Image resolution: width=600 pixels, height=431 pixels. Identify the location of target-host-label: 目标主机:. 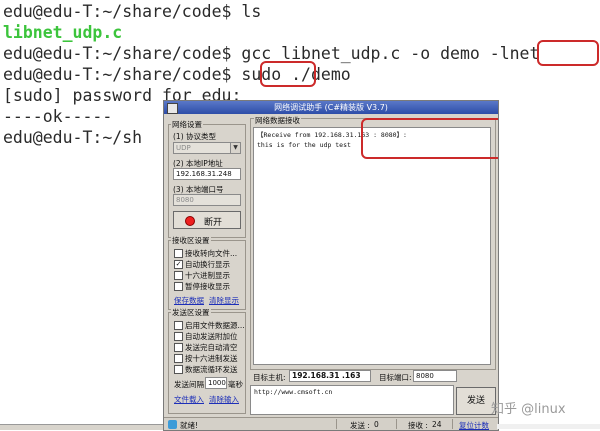
(269, 377).